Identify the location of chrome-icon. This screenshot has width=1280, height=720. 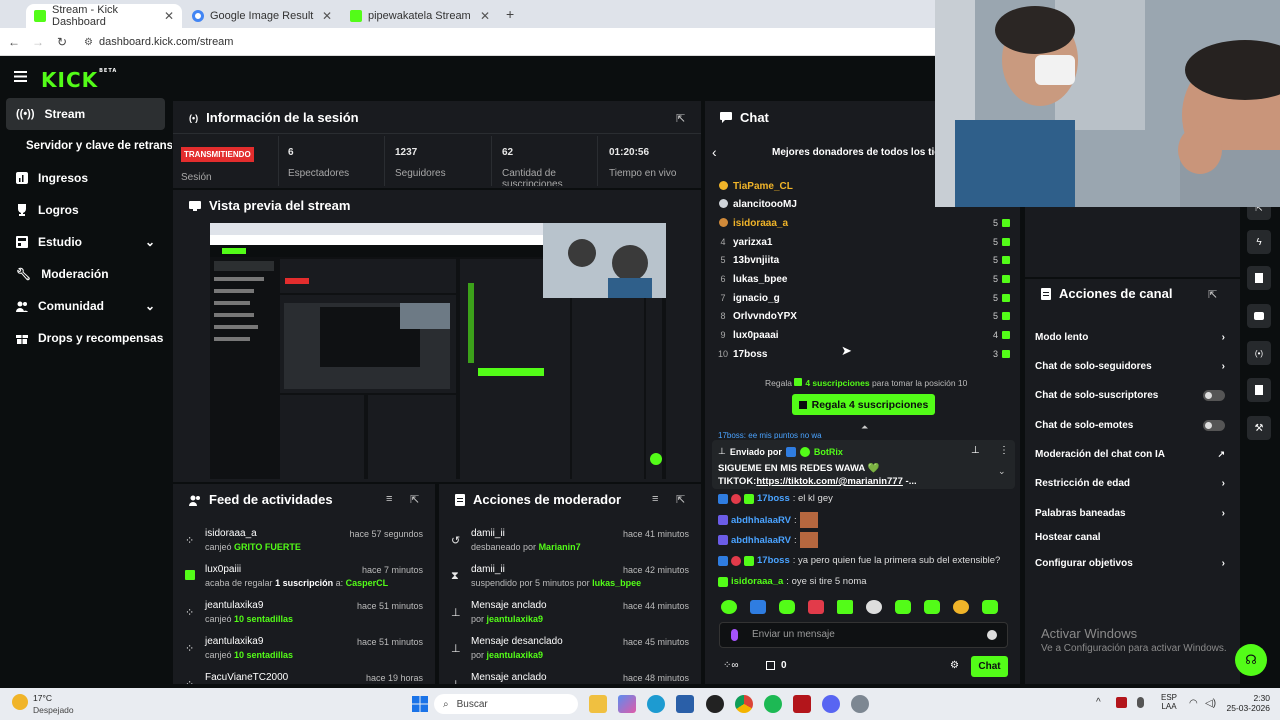
(744, 704).